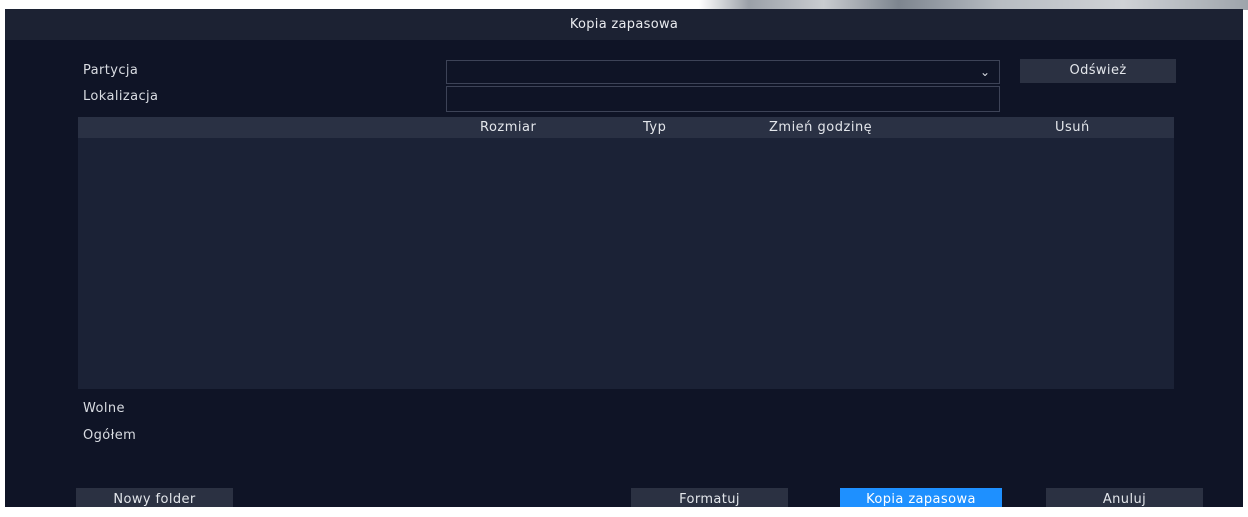 This screenshot has width=1248, height=517. Describe the element at coordinates (820, 127) in the screenshot. I see `column-header-modified-time: Zmień godzinę` at that location.